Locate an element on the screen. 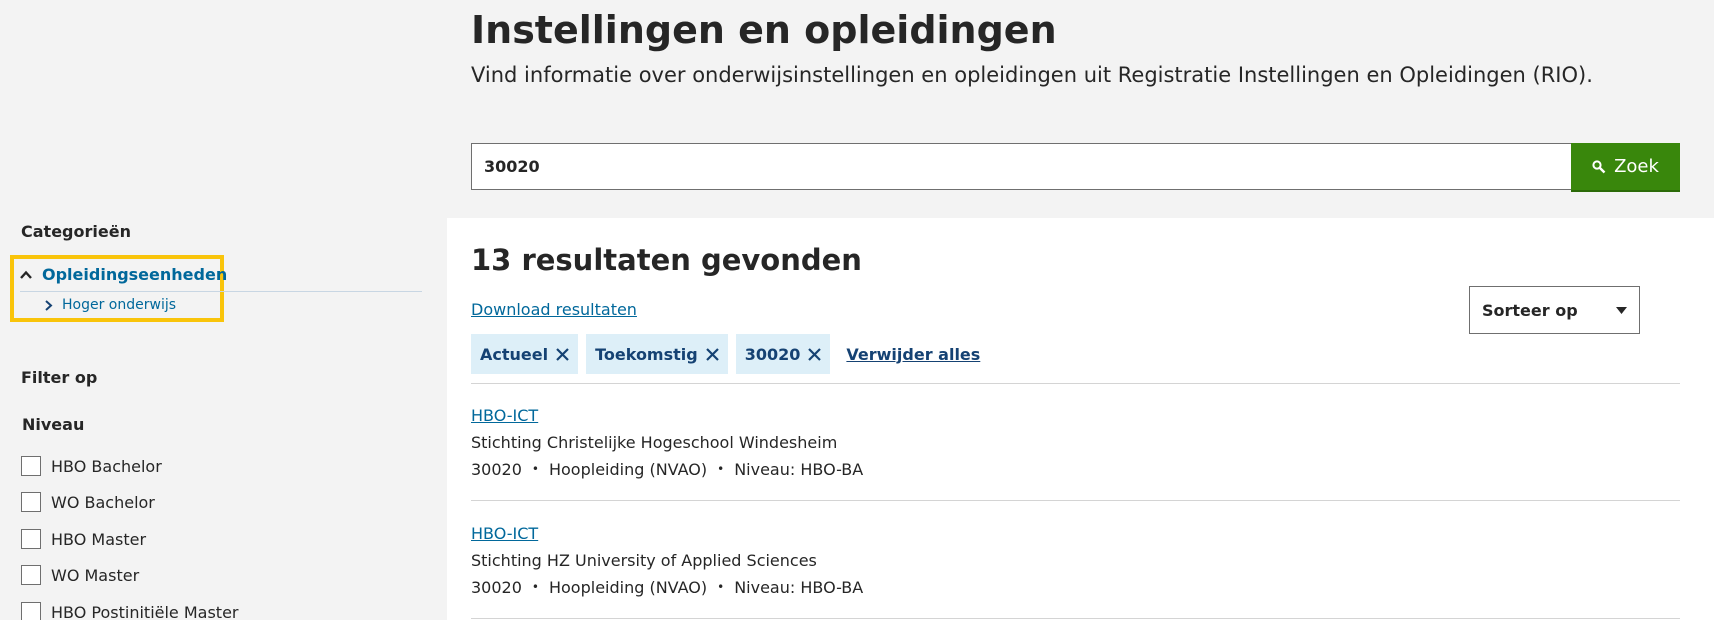 The height and width of the screenshot is (620, 1714). filter-checkbox-hbo-master: HBO Master is located at coordinates (83, 539).